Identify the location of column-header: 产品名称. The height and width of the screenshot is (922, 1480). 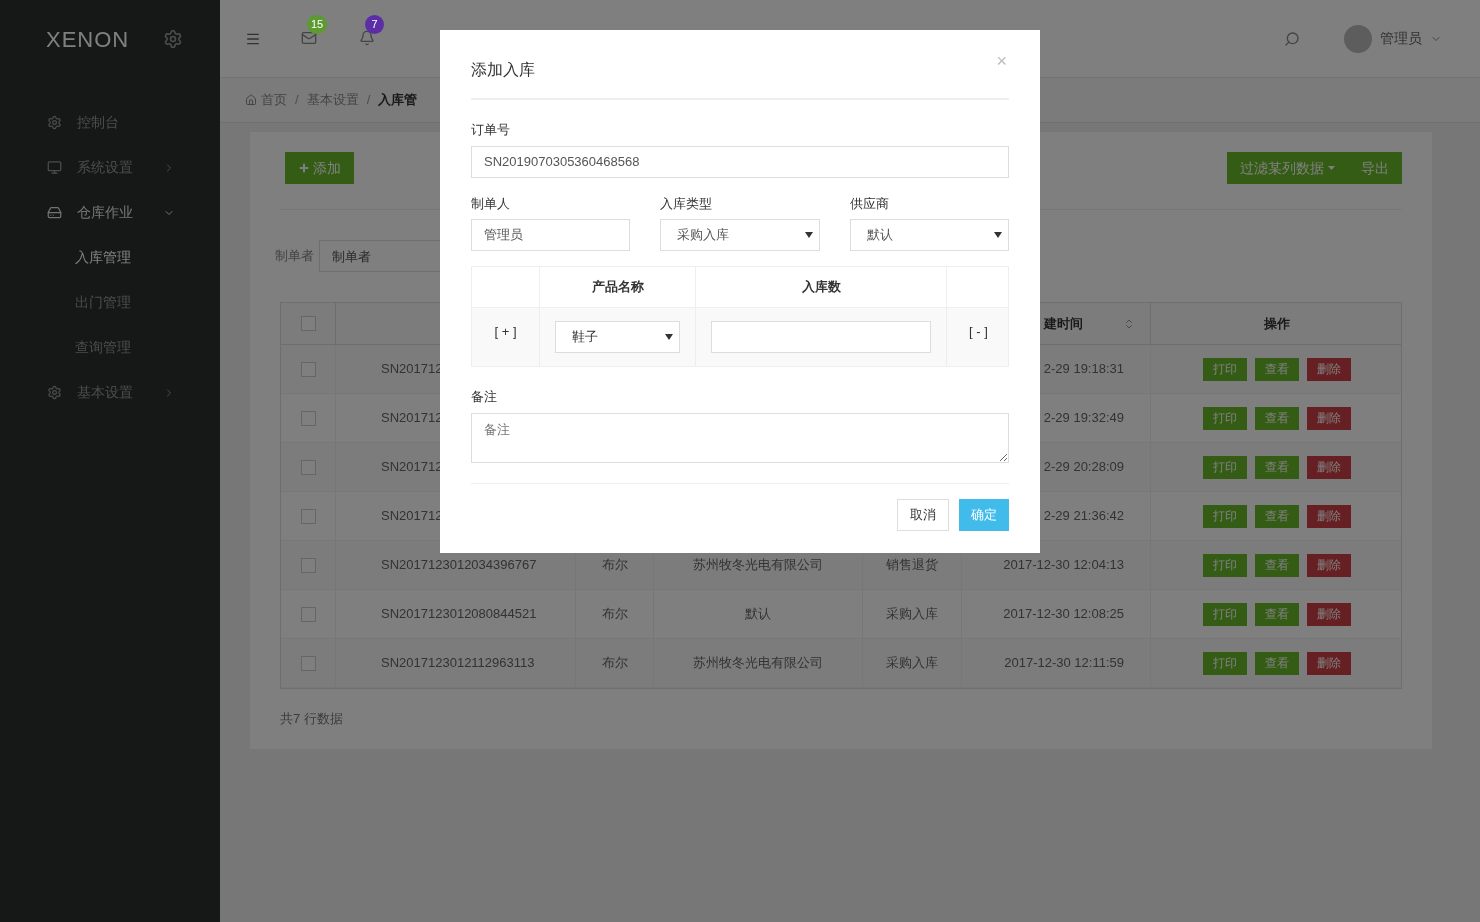
(617, 287).